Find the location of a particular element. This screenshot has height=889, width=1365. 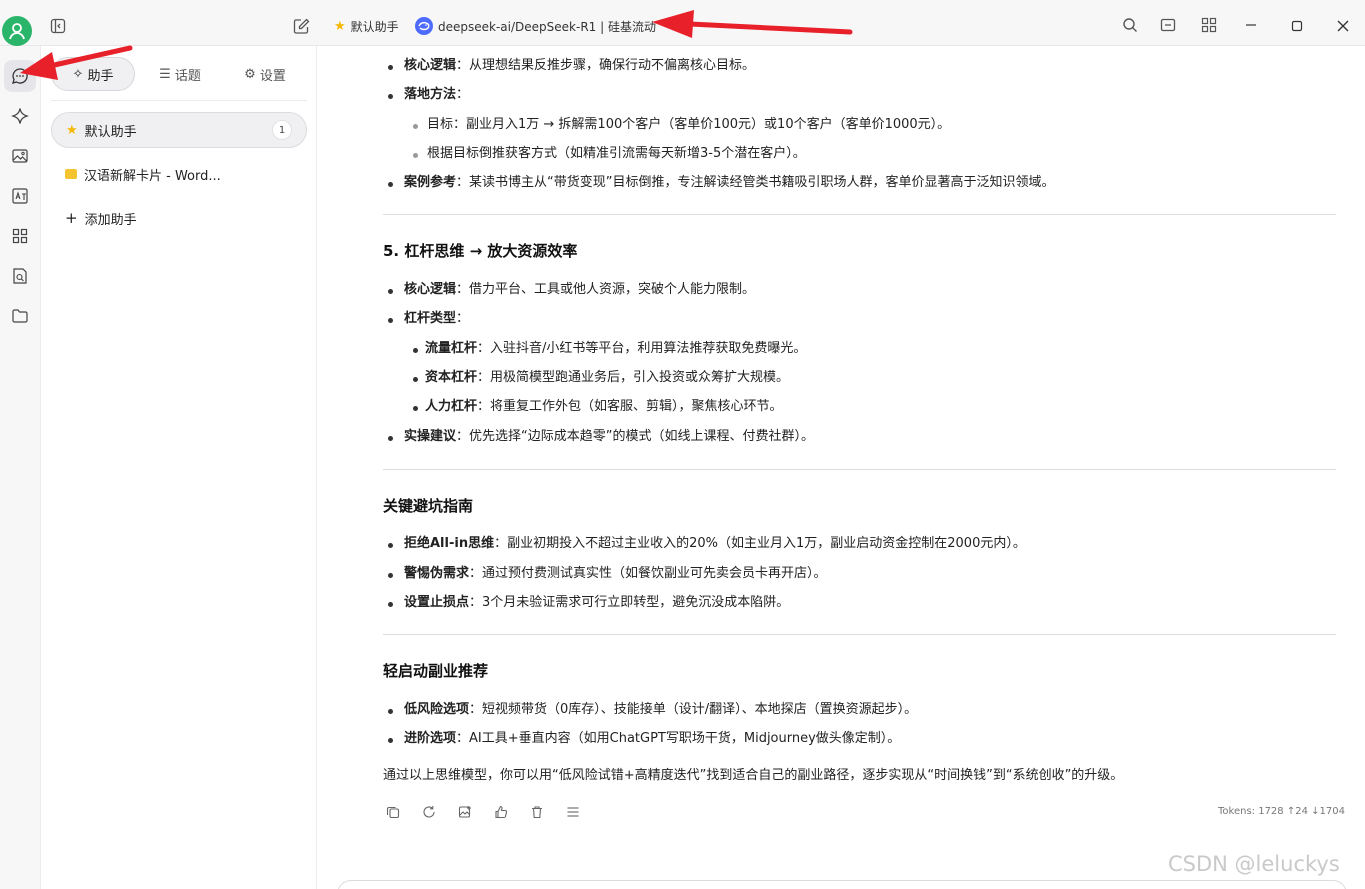

list-item: 设置止损点：3个月未验证需求可行立即转型，避免沉没成本陷阱。 is located at coordinates (597, 602).